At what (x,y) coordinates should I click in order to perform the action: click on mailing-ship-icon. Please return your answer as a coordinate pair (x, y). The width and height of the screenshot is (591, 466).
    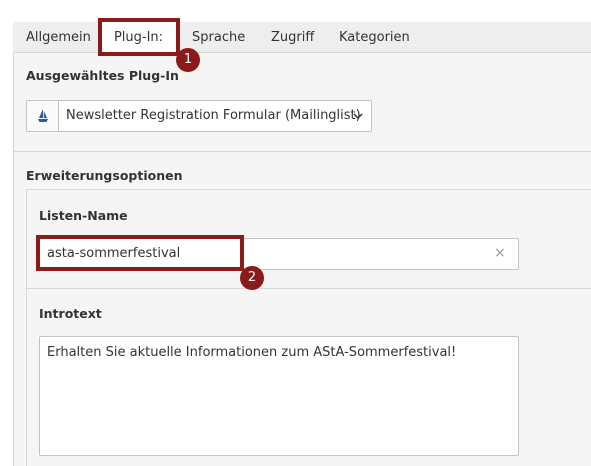
    Looking at the image, I should click on (43, 115).